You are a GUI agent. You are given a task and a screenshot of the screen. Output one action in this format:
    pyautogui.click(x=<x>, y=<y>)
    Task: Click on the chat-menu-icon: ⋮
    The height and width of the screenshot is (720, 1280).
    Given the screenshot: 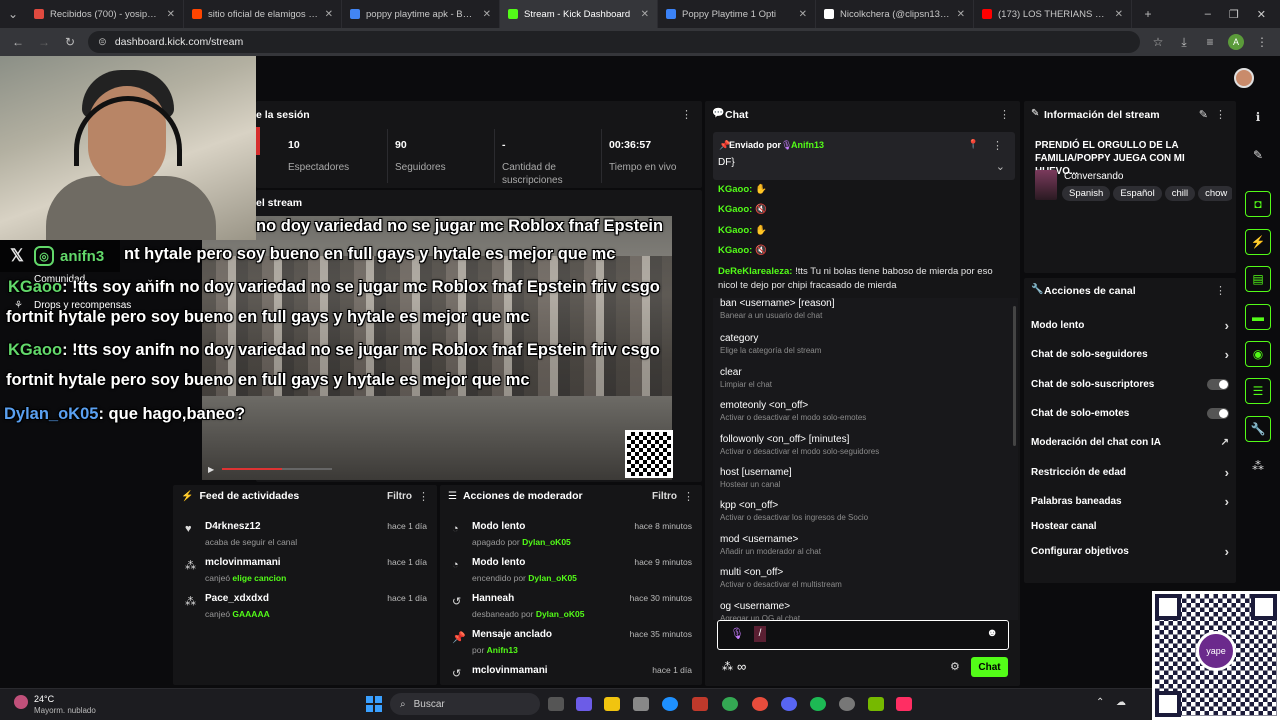 What is the action you would take?
    pyautogui.click(x=1004, y=114)
    